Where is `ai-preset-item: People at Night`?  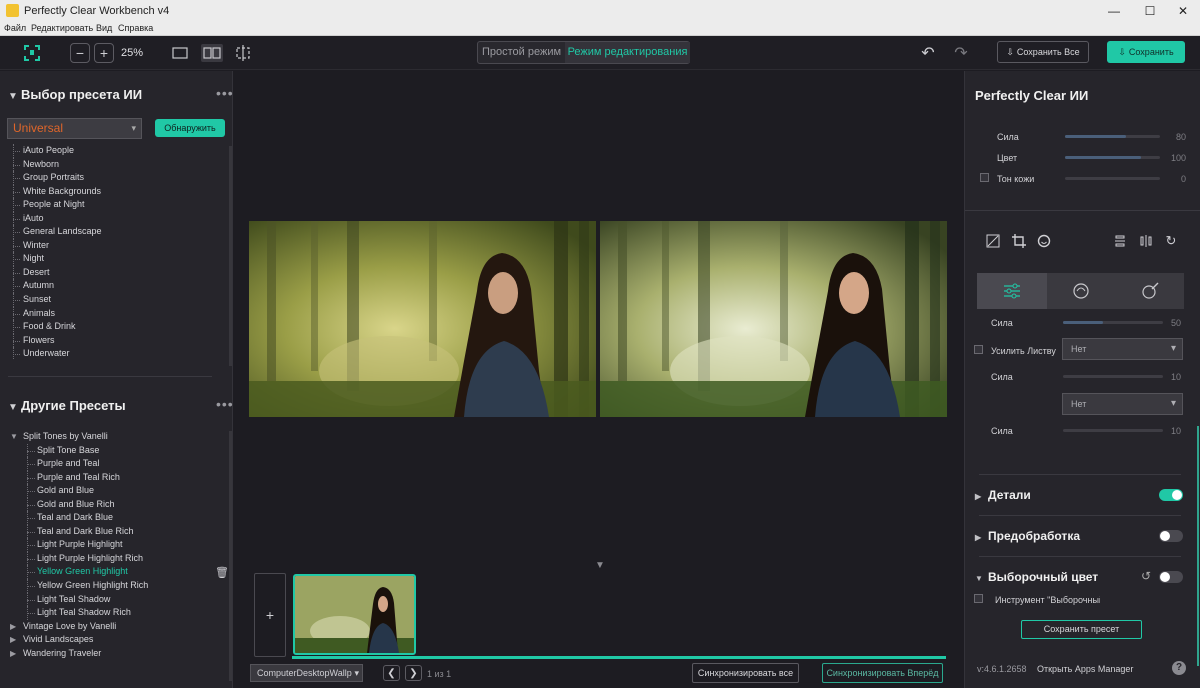 ai-preset-item: People at Night is located at coordinates (117, 205).